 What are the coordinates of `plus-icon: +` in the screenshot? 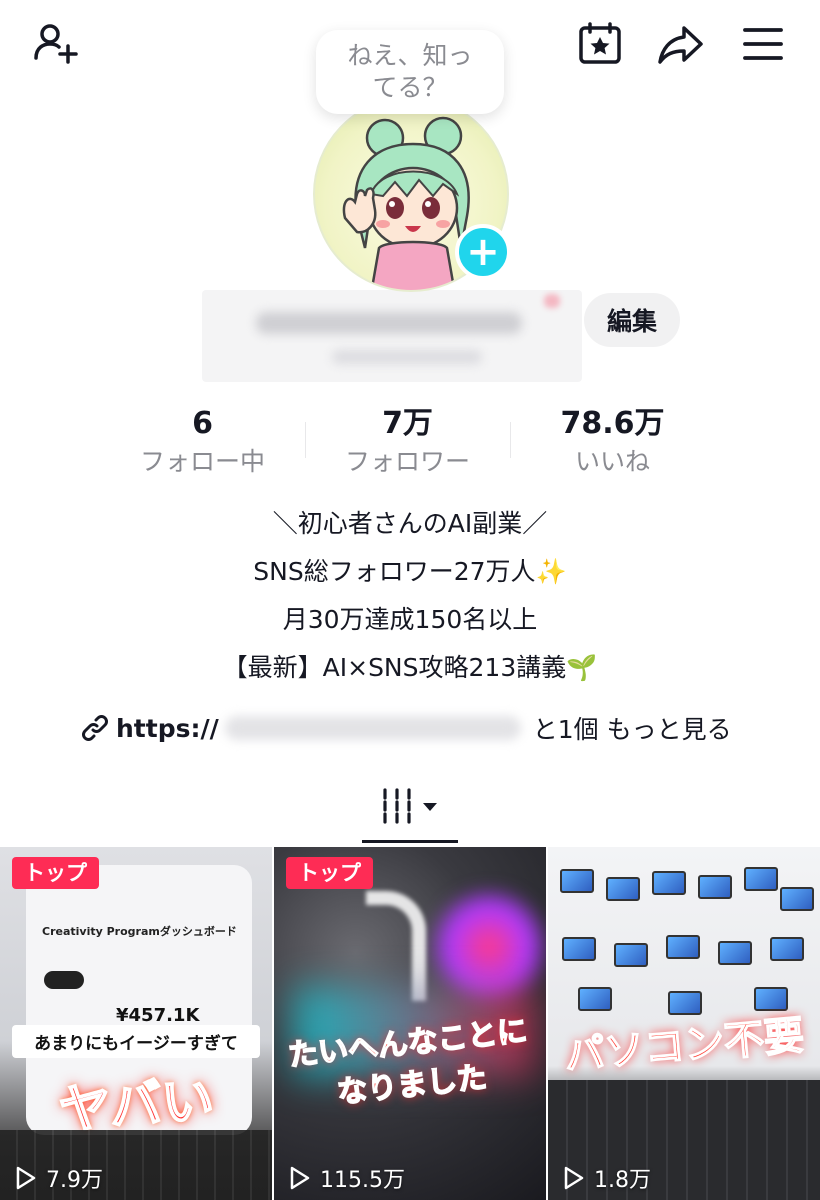 It's located at (483, 252).